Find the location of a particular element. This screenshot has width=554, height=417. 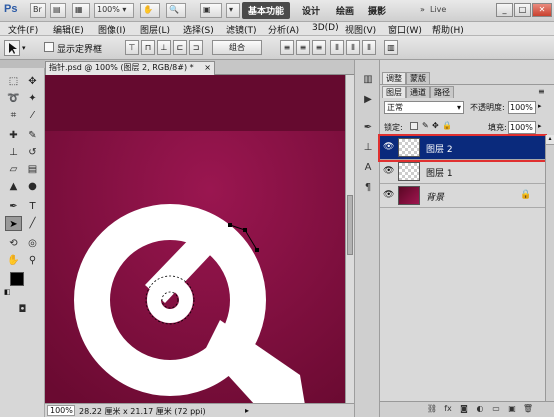

preset-dropdown-icon: ▾ is located at coordinates (24, 48).